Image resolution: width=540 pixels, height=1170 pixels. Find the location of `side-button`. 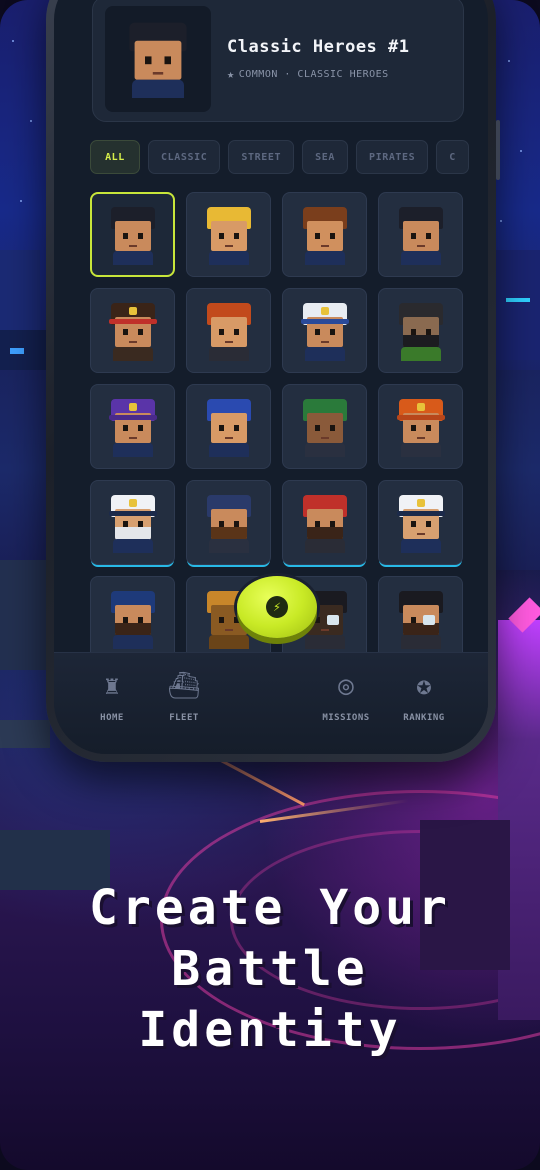

side-button is located at coordinates (498, 150).